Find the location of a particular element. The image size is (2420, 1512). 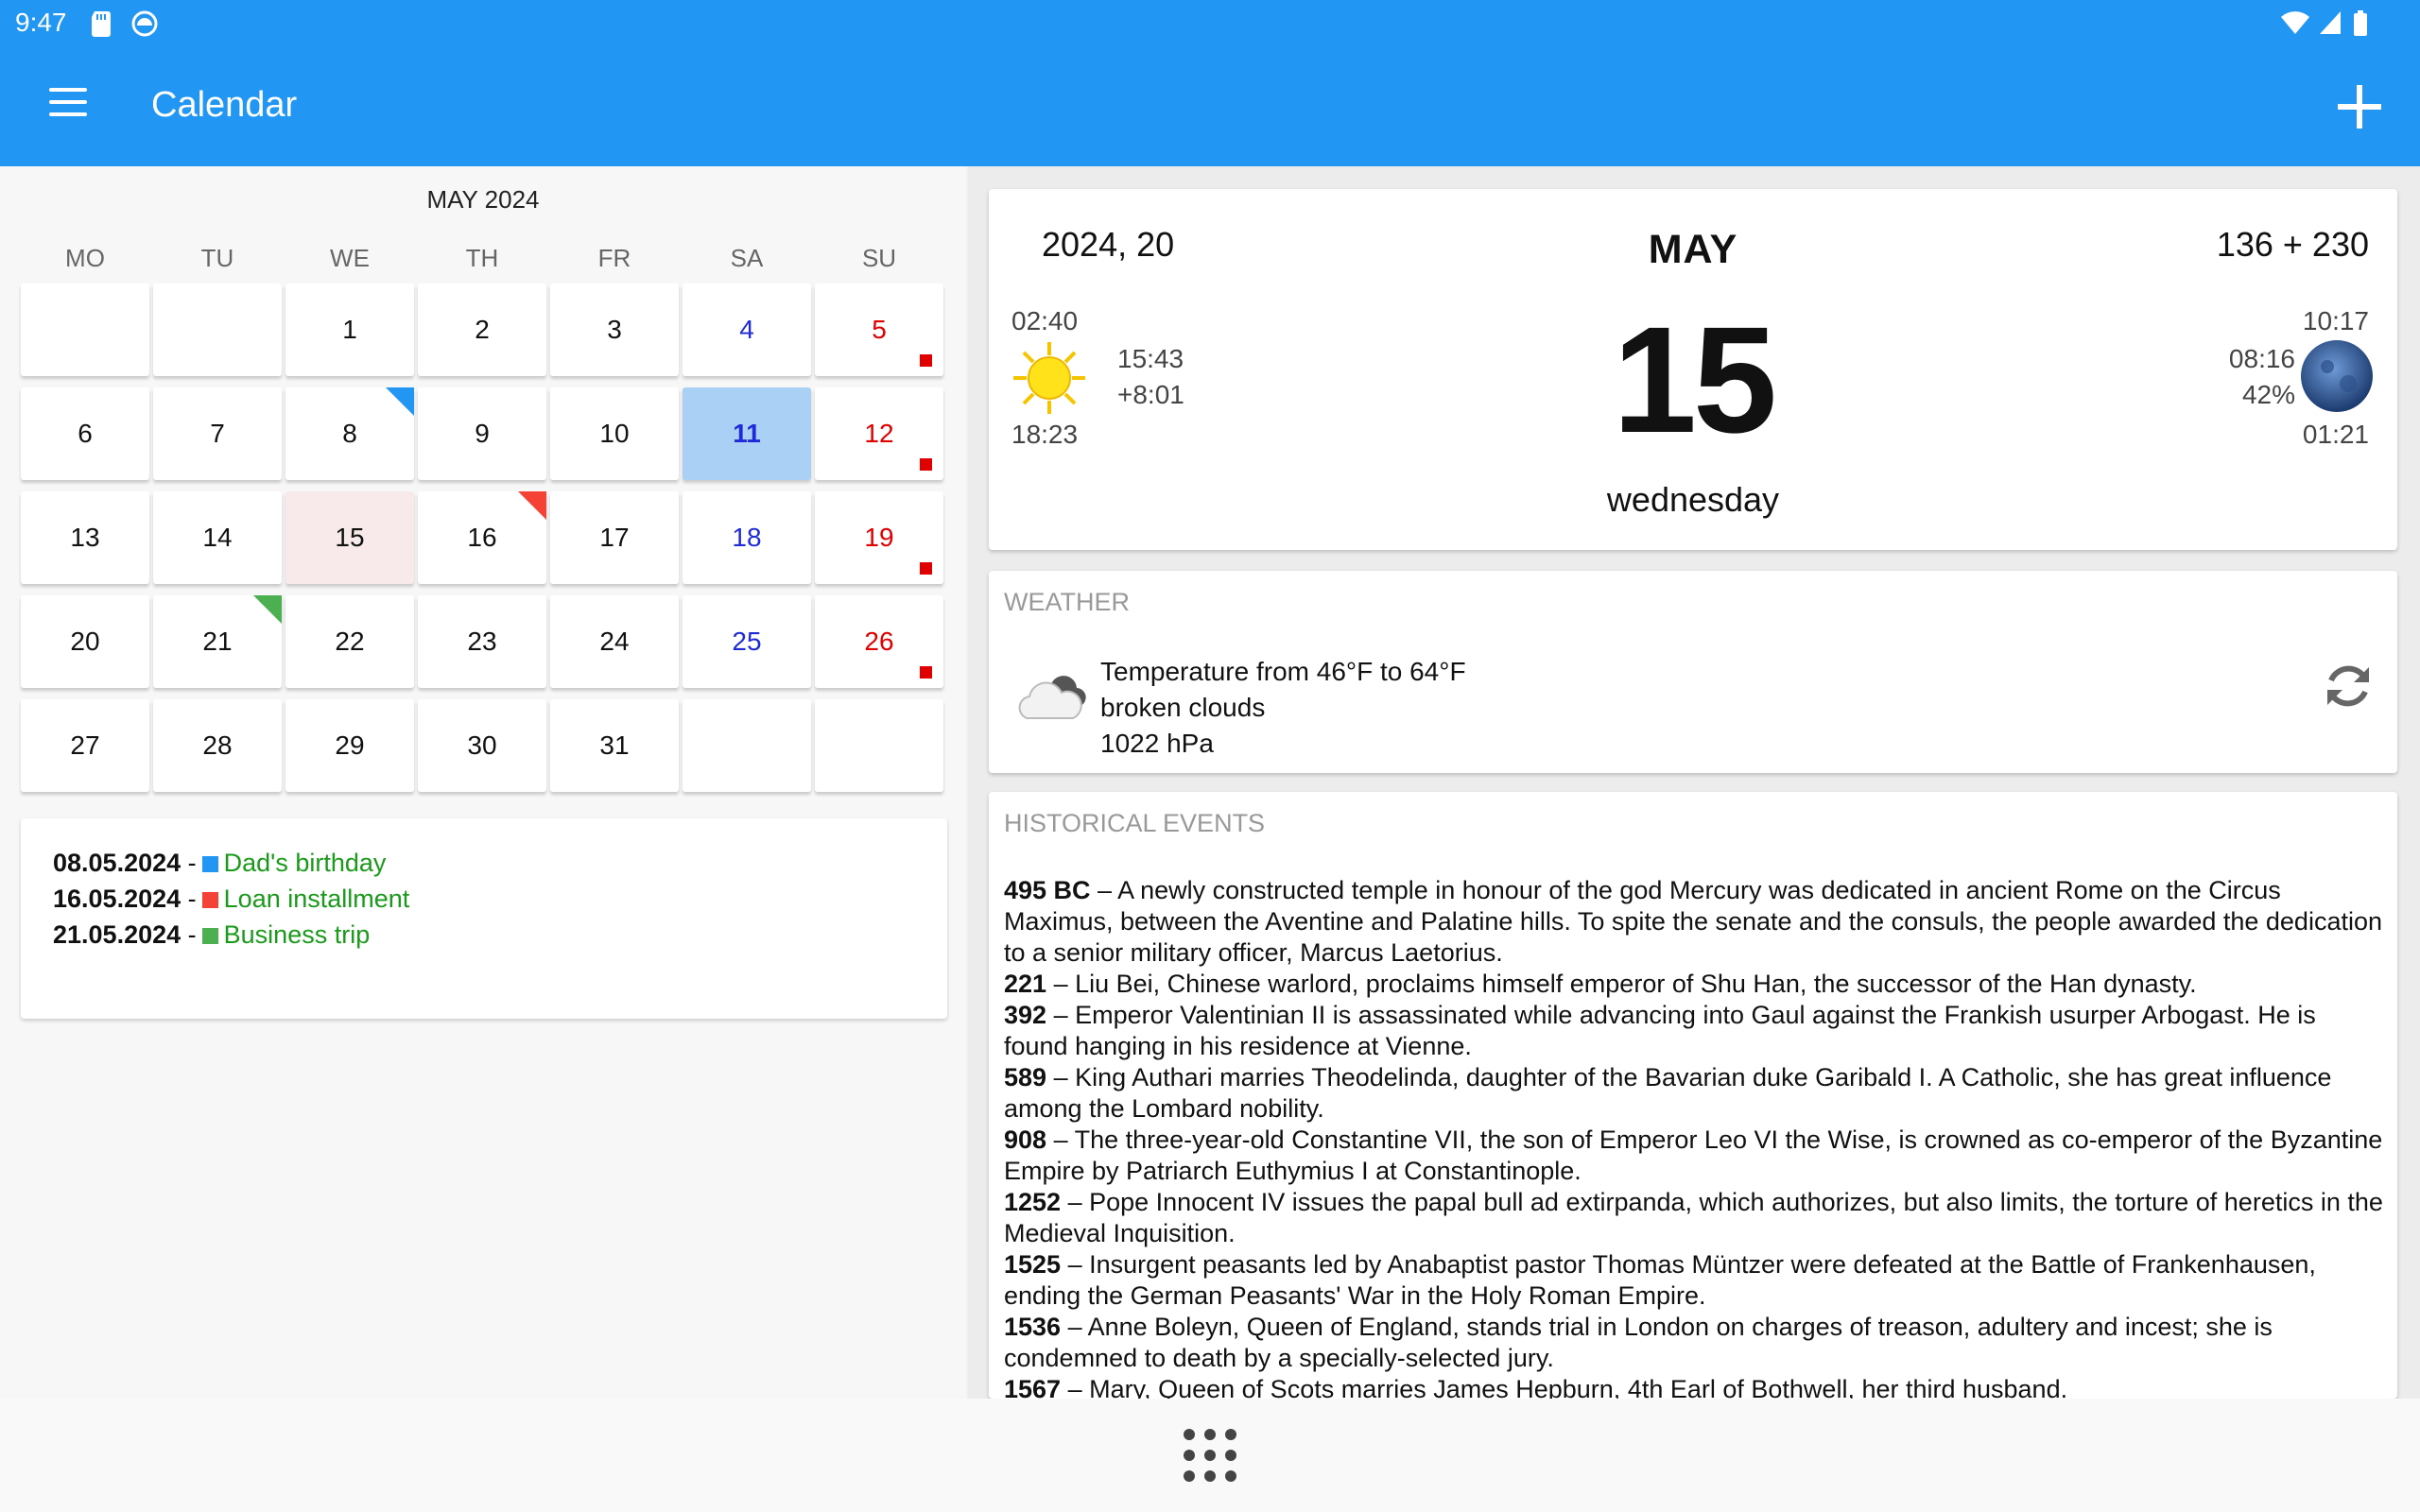

day-cell: 21 is located at coordinates (218, 641).